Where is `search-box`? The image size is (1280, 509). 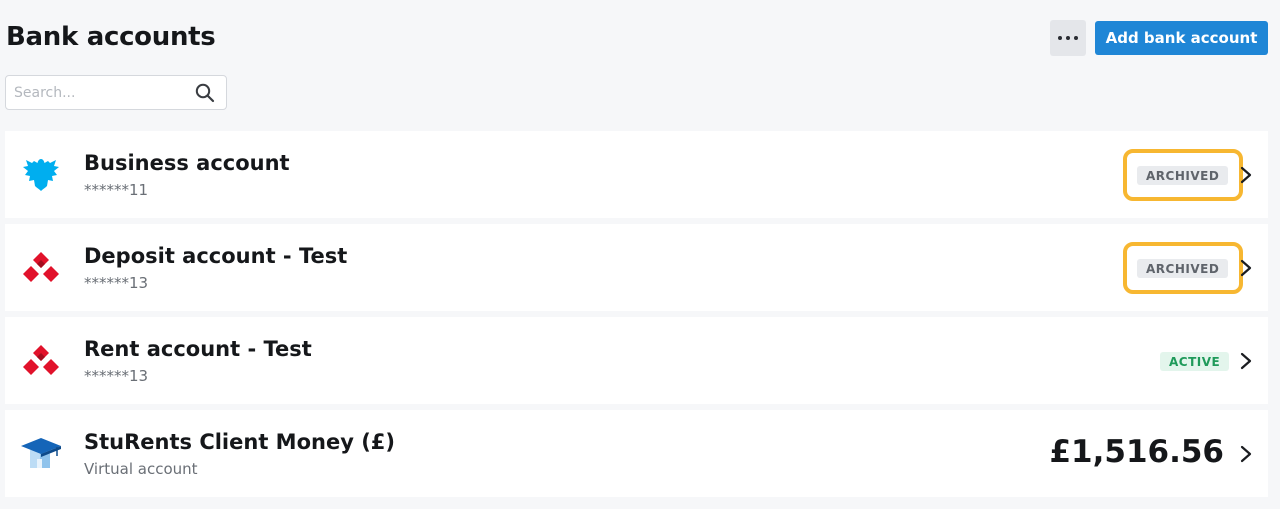
search-box is located at coordinates (116, 92).